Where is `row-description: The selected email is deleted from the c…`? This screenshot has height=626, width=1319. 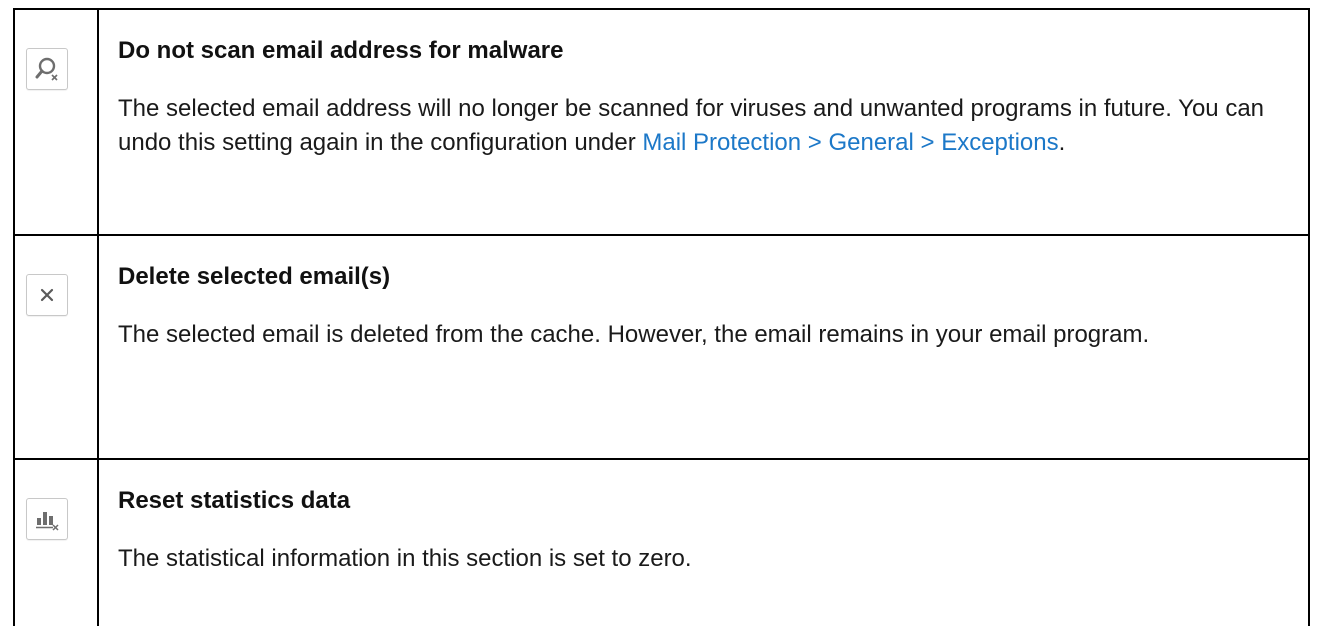 row-description: The selected email is deleted from the c… is located at coordinates (634, 334).